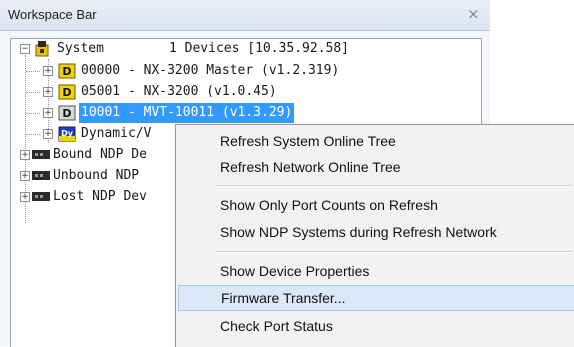 Image resolution: width=574 pixels, height=347 pixels. Describe the element at coordinates (96, 175) in the screenshot. I see `ndp-label: Unbound NDP` at that location.